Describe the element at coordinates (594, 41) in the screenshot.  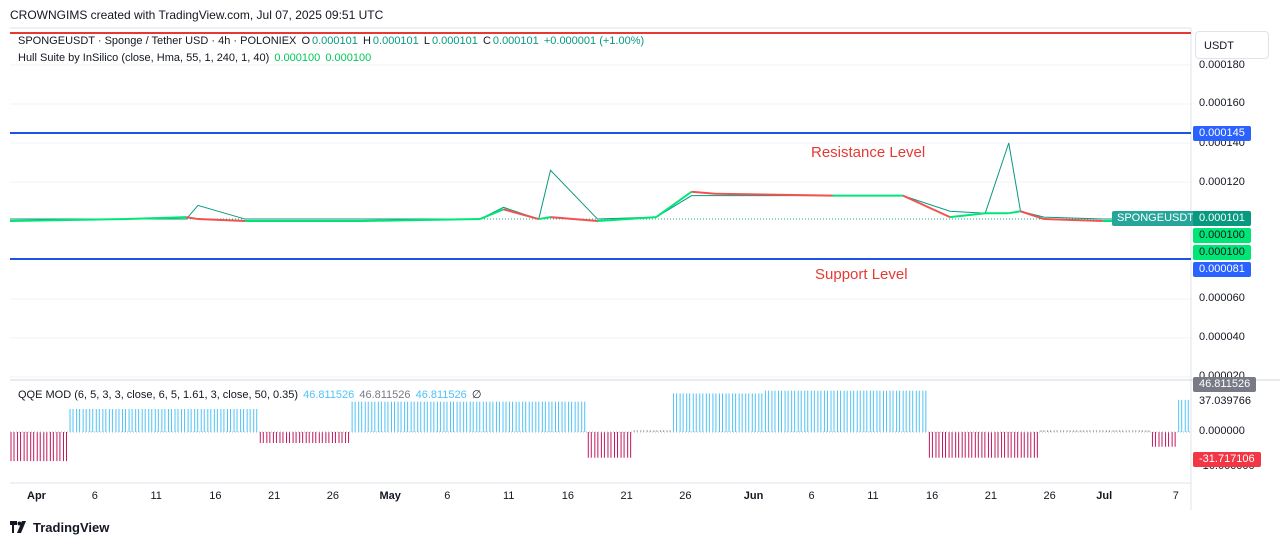
I see `legend-change: +0.000001 (+1.00%)` at that location.